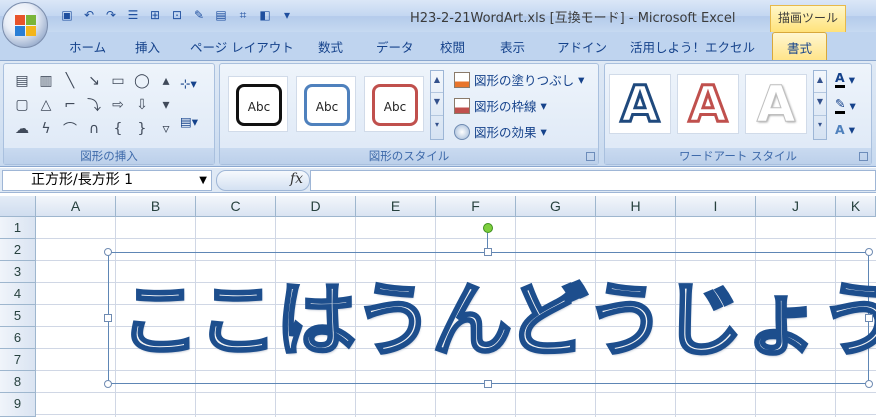 This screenshot has width=876, height=417. Describe the element at coordinates (147, 46) in the screenshot. I see `tab-insert: 挿入` at that location.